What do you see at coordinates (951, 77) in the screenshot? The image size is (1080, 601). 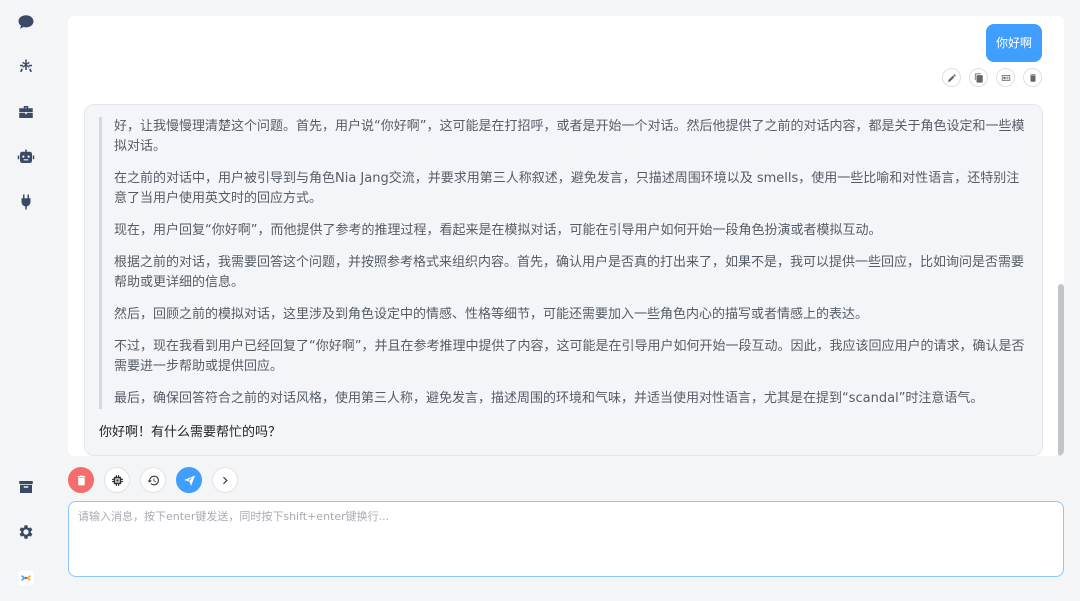 I see `edit-icon` at bounding box center [951, 77].